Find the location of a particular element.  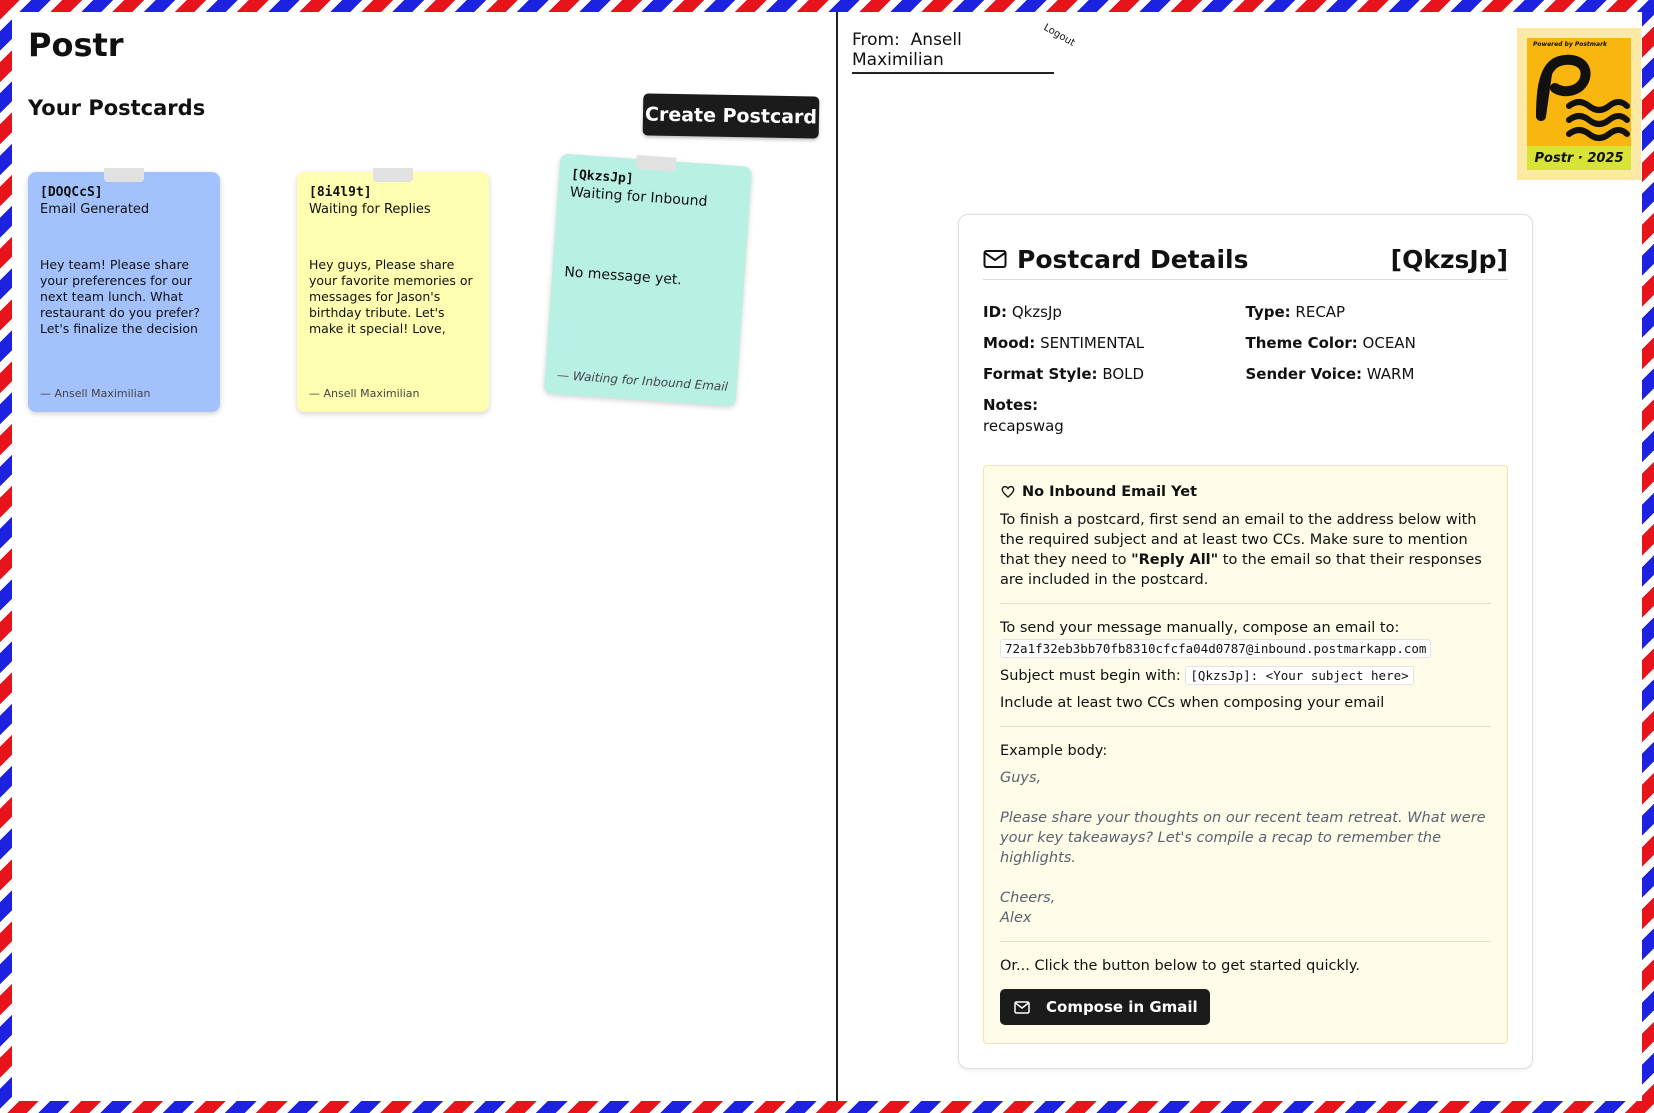

details-header: Postcard Details [QkzsJp] is located at coordinates (1245, 259).